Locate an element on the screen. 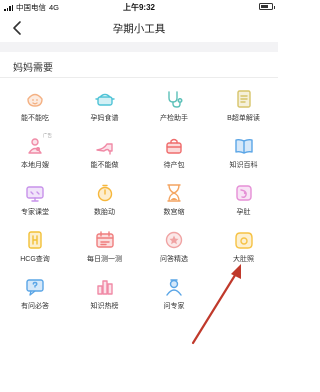 The width and height of the screenshot is (320, 392). tool-item: 有问必答 is located at coordinates (35, 295).